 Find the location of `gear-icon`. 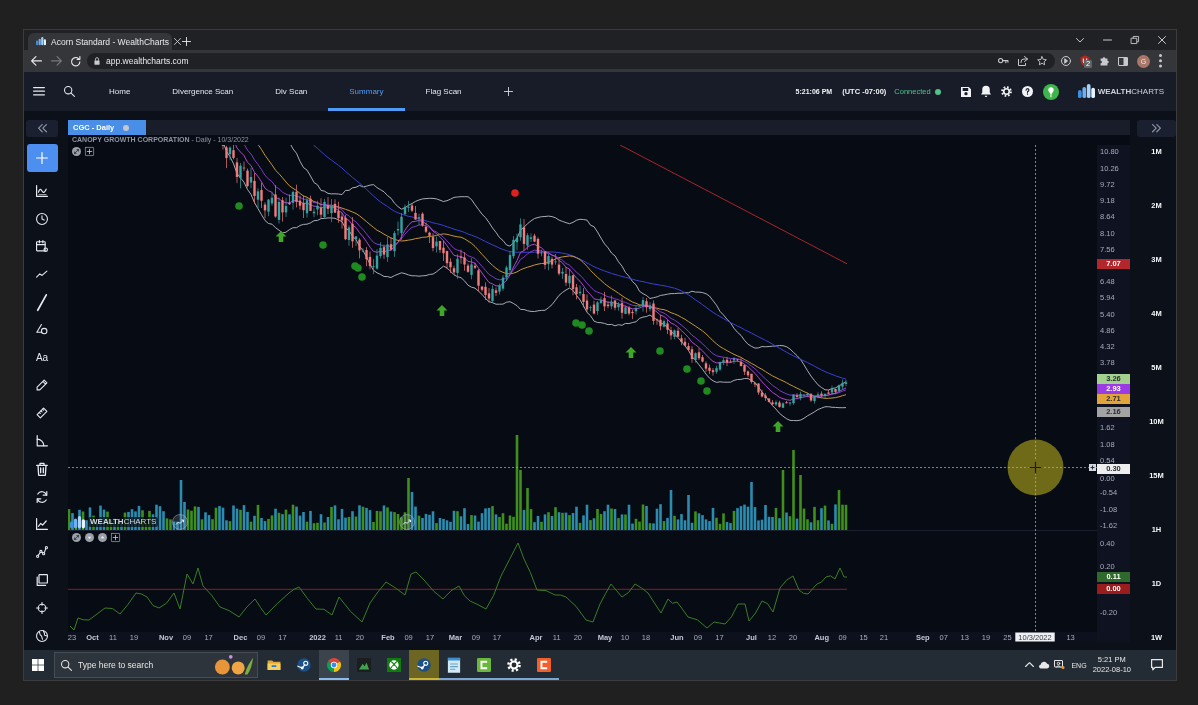

gear-icon is located at coordinates (514, 665).